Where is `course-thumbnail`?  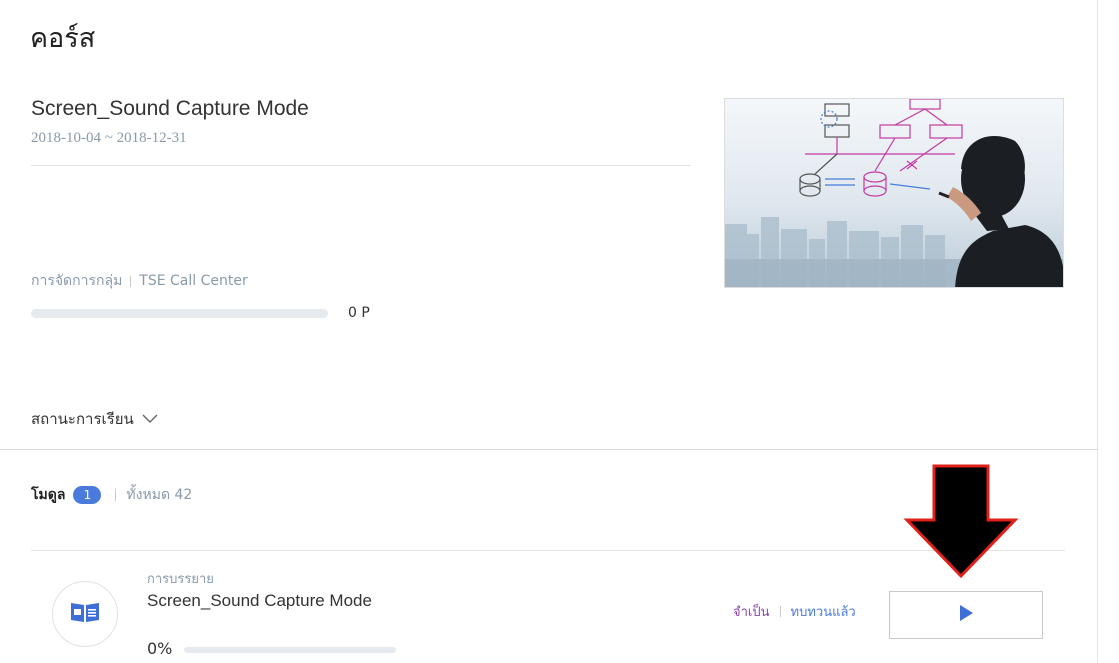 course-thumbnail is located at coordinates (894, 193).